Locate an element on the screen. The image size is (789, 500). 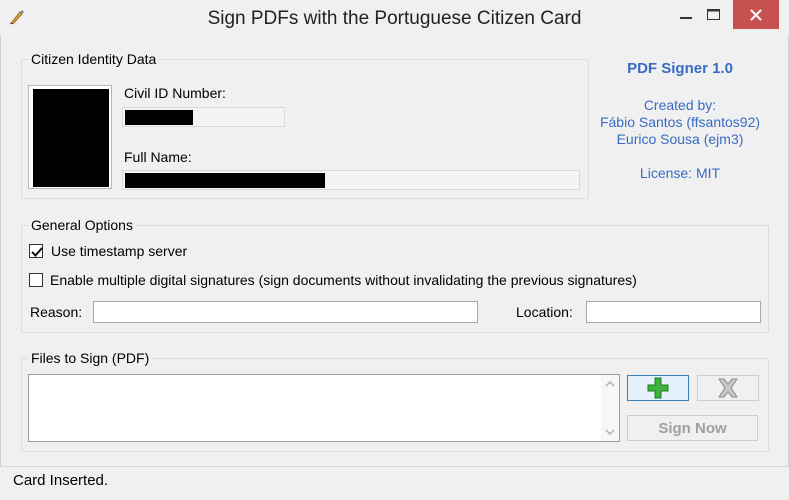
close-icon is located at coordinates (756, 14).